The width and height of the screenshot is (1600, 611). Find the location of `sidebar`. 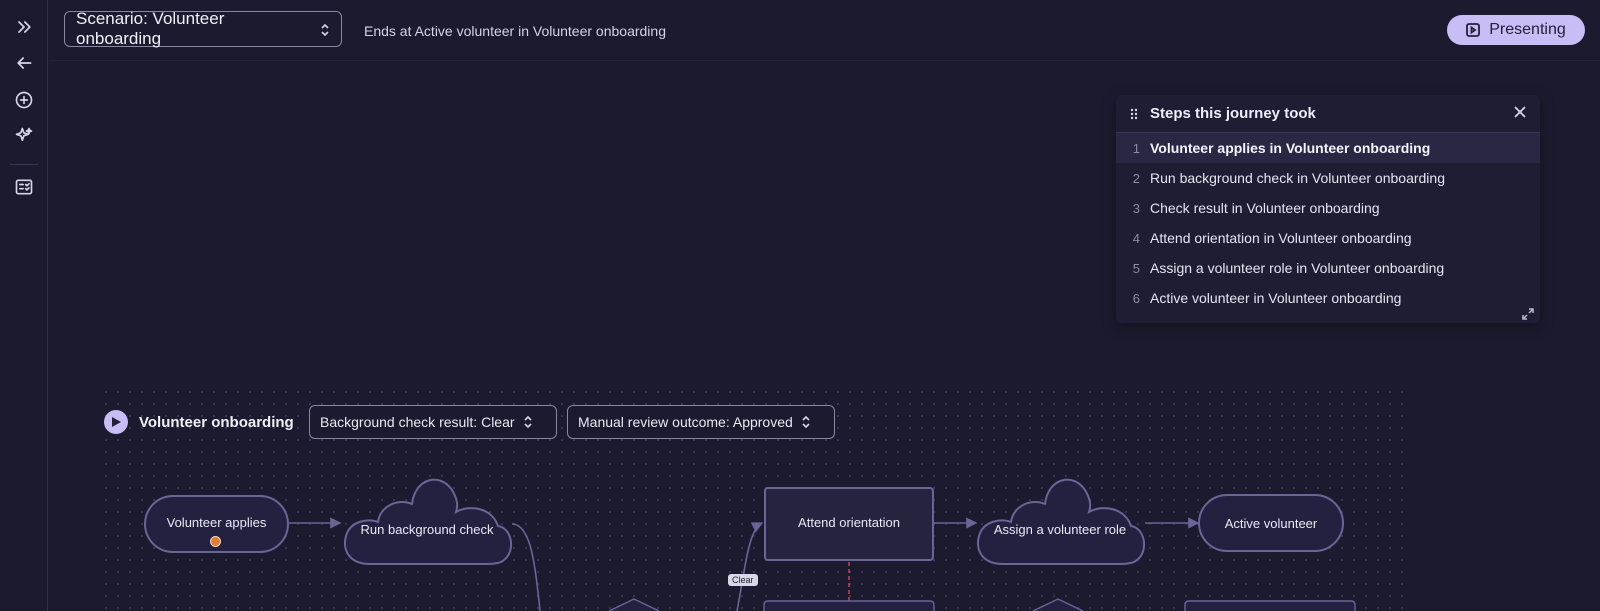

sidebar is located at coordinates (24, 305).